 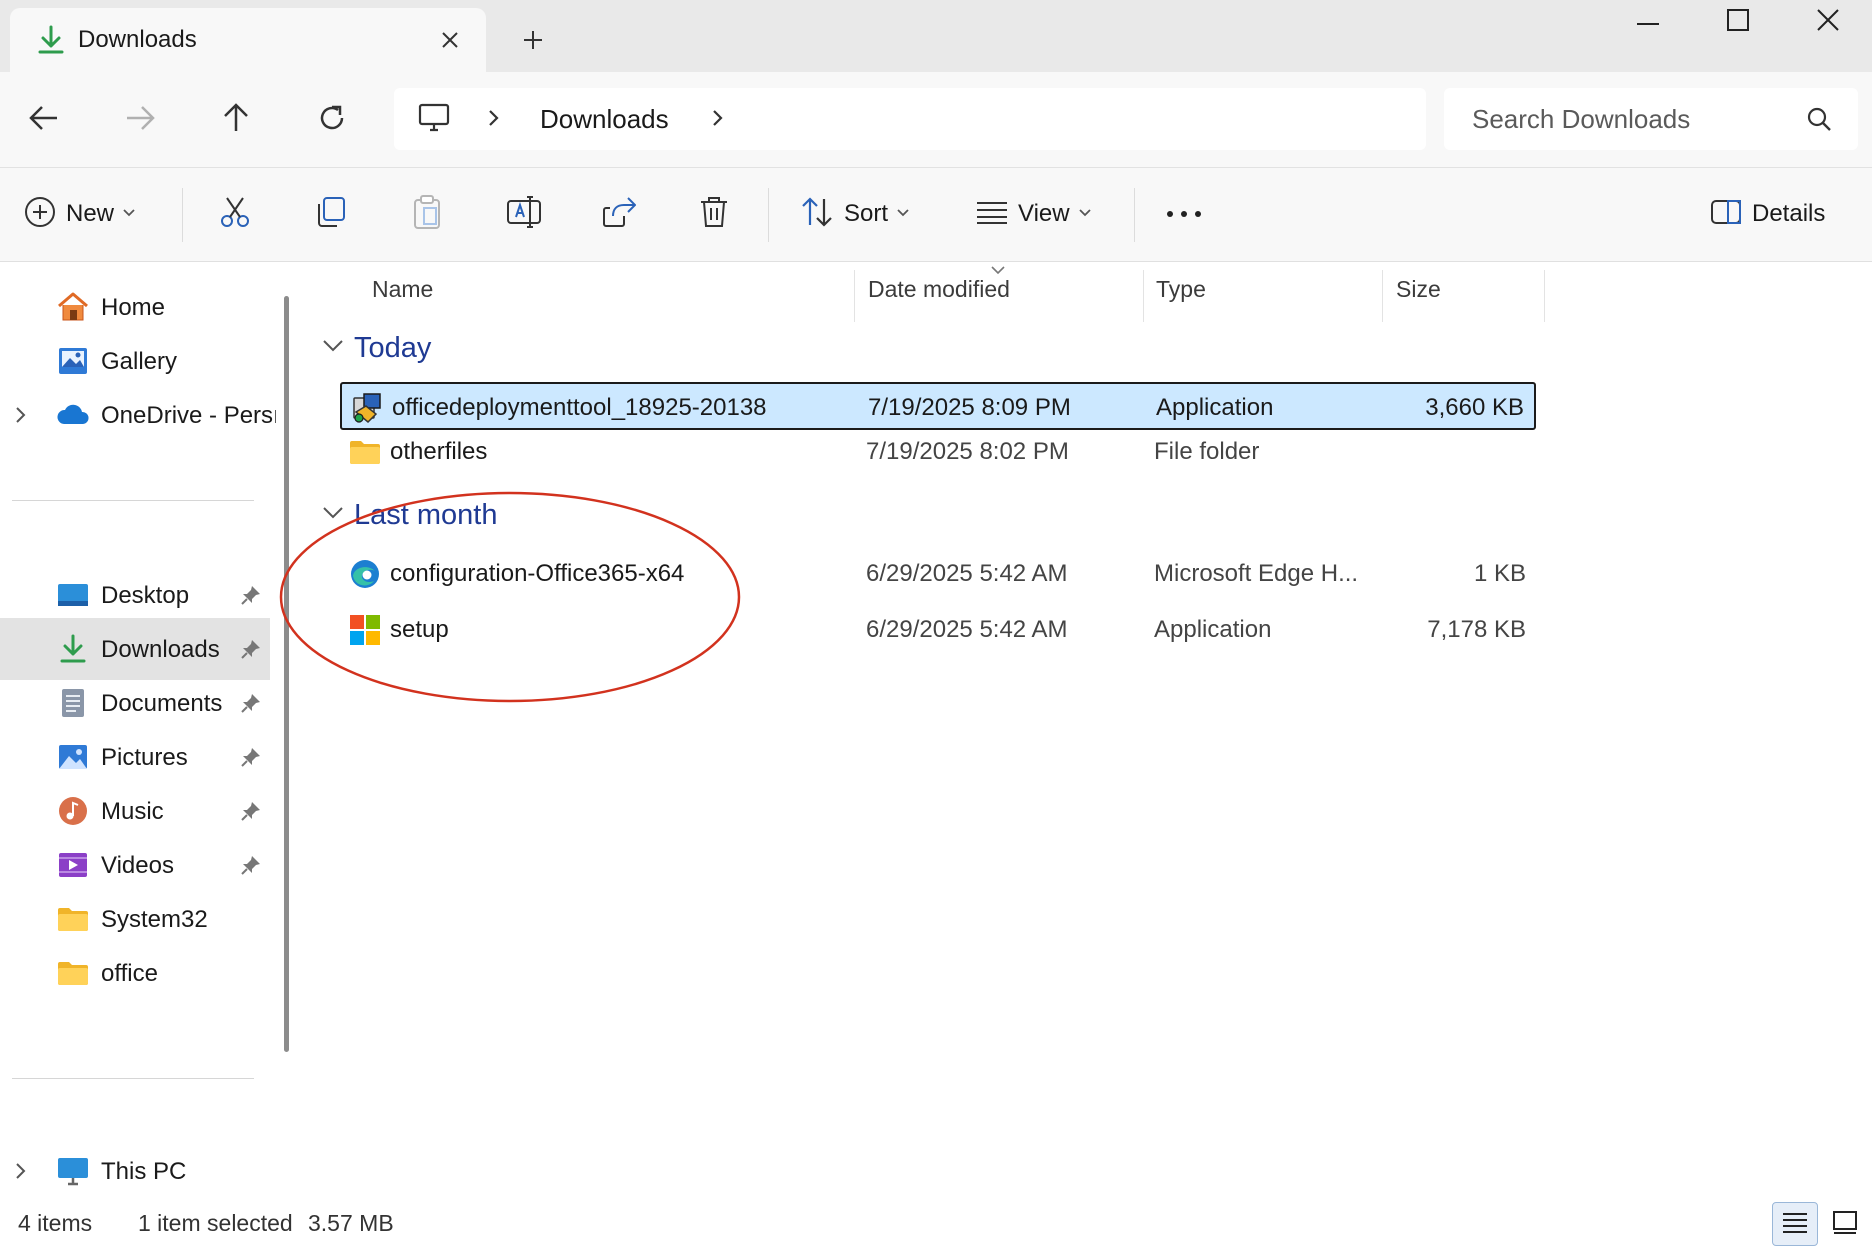 I want to click on close-tab-icon, so click(x=450, y=40).